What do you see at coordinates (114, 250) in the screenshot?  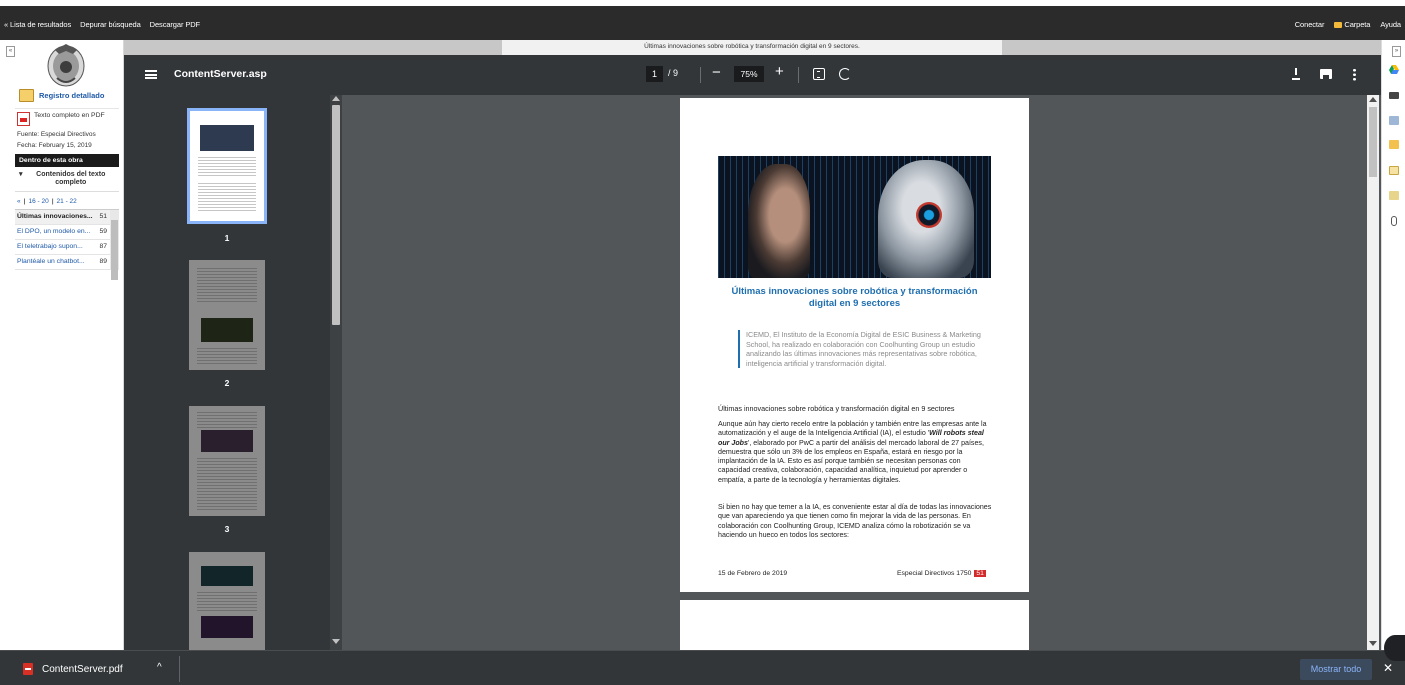 I see `toc-scroll-thumb` at bounding box center [114, 250].